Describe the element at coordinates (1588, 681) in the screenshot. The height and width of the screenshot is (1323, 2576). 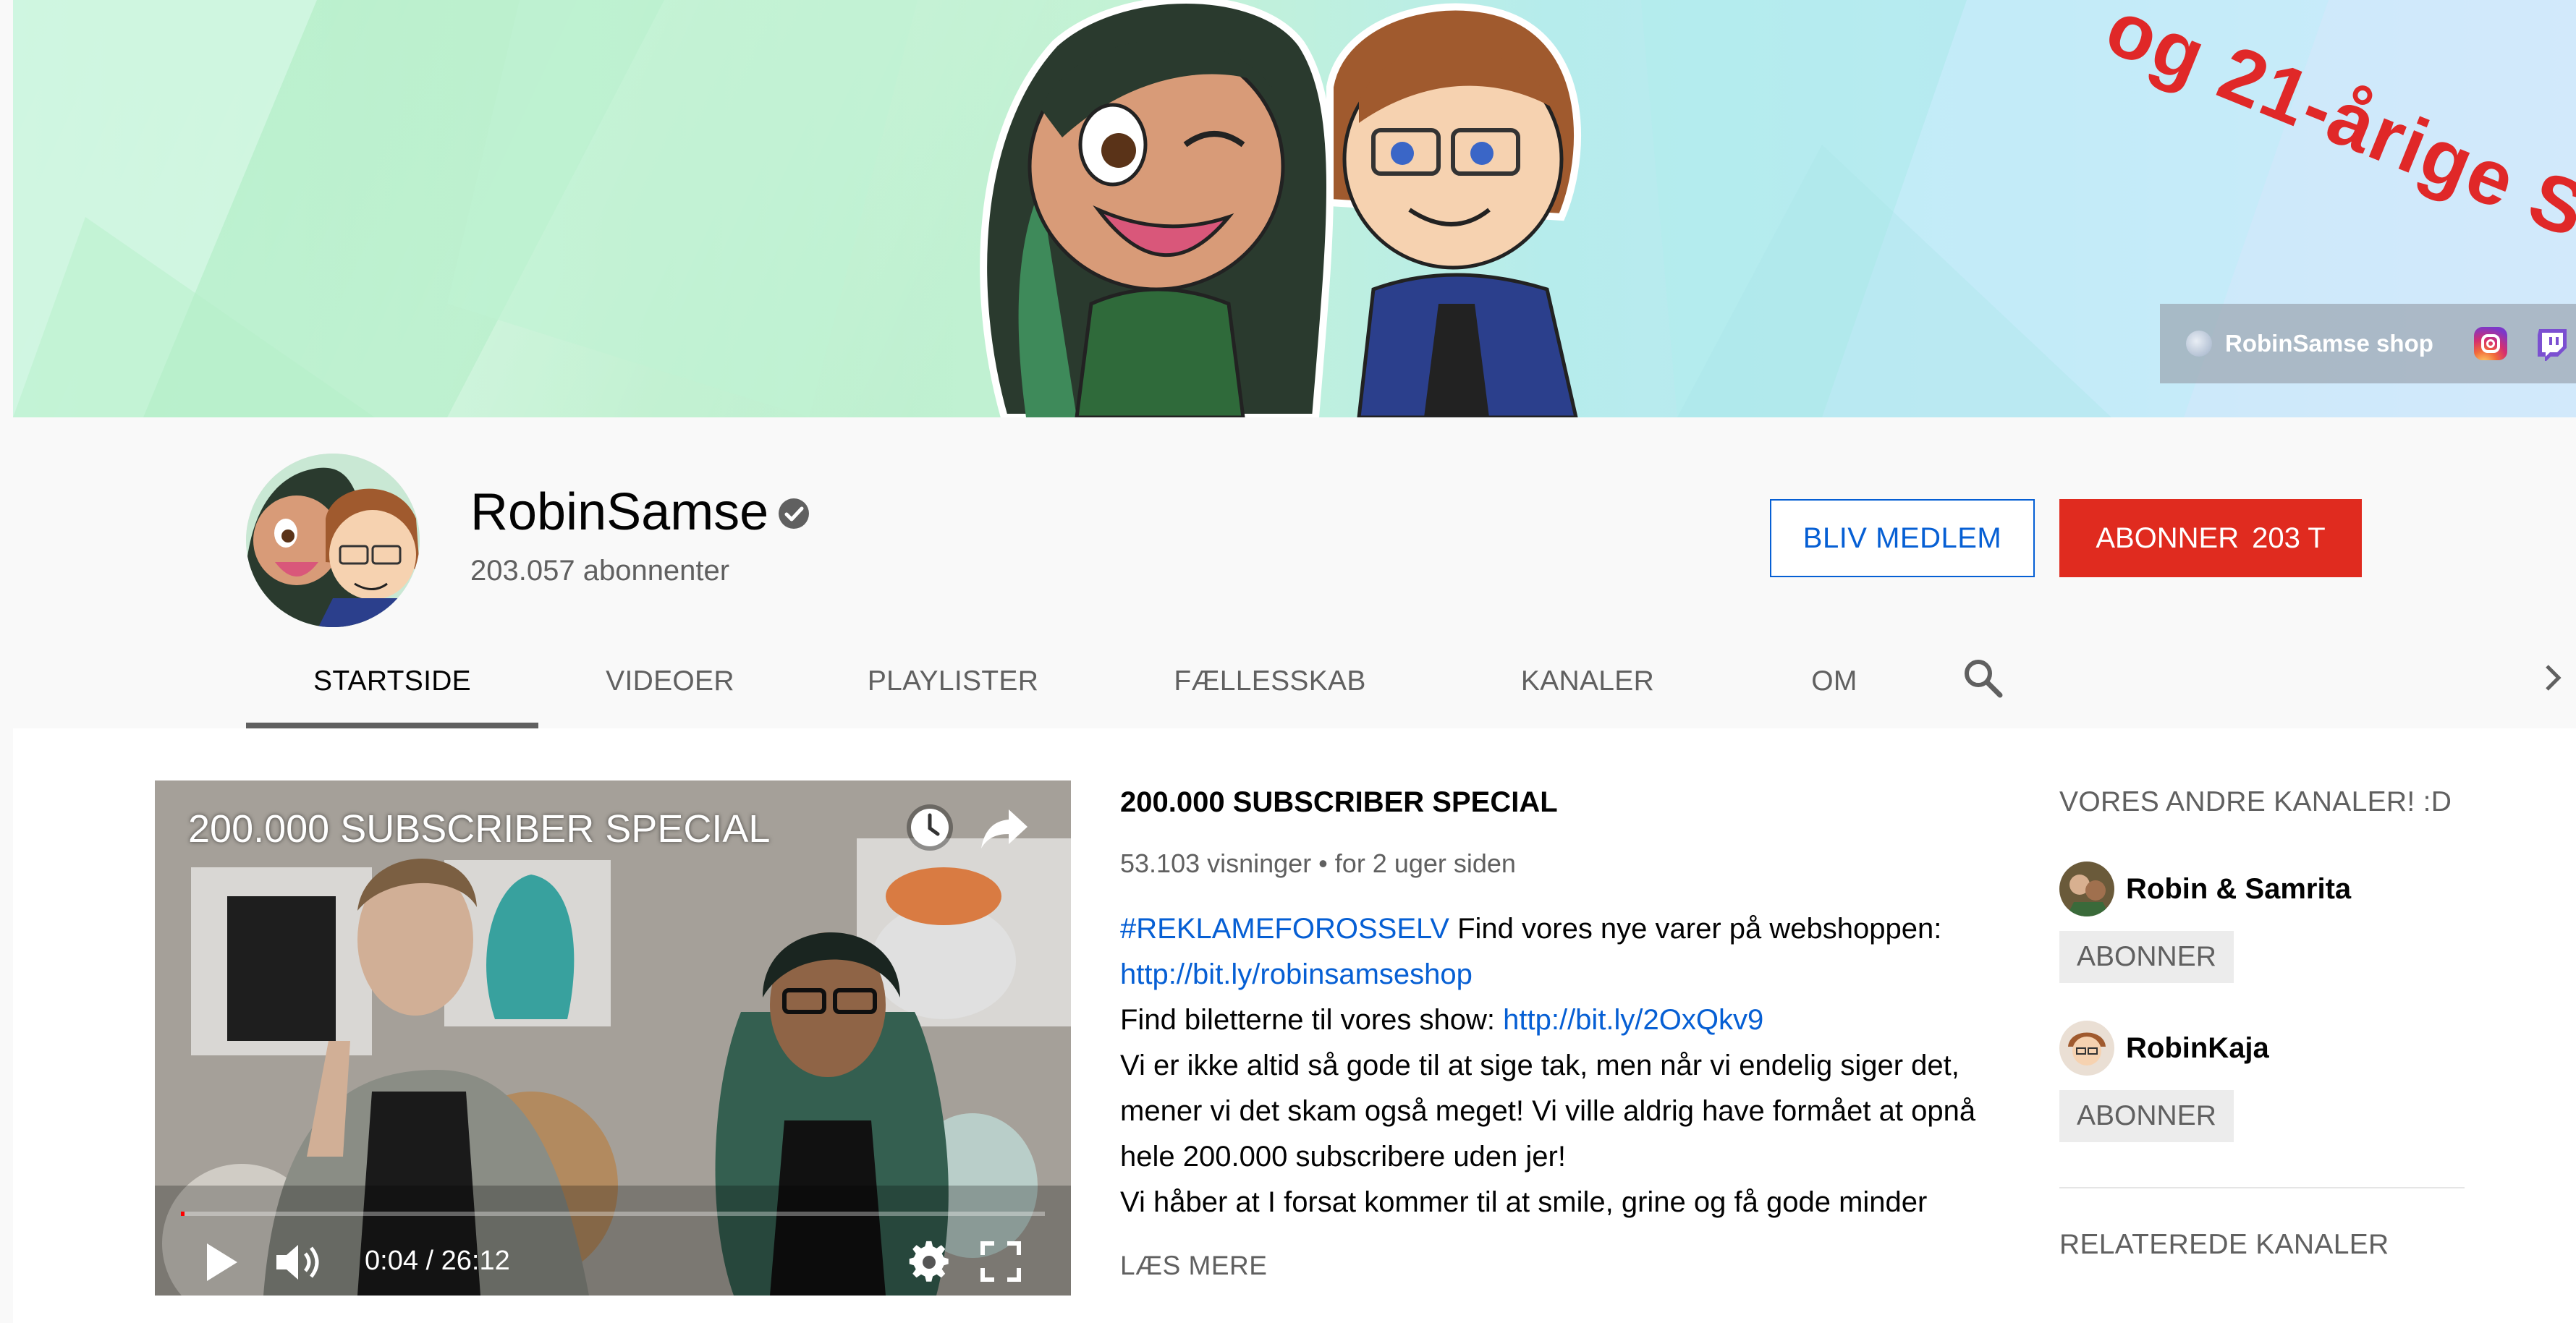
I see `tab-kanaler: KANALER` at that location.